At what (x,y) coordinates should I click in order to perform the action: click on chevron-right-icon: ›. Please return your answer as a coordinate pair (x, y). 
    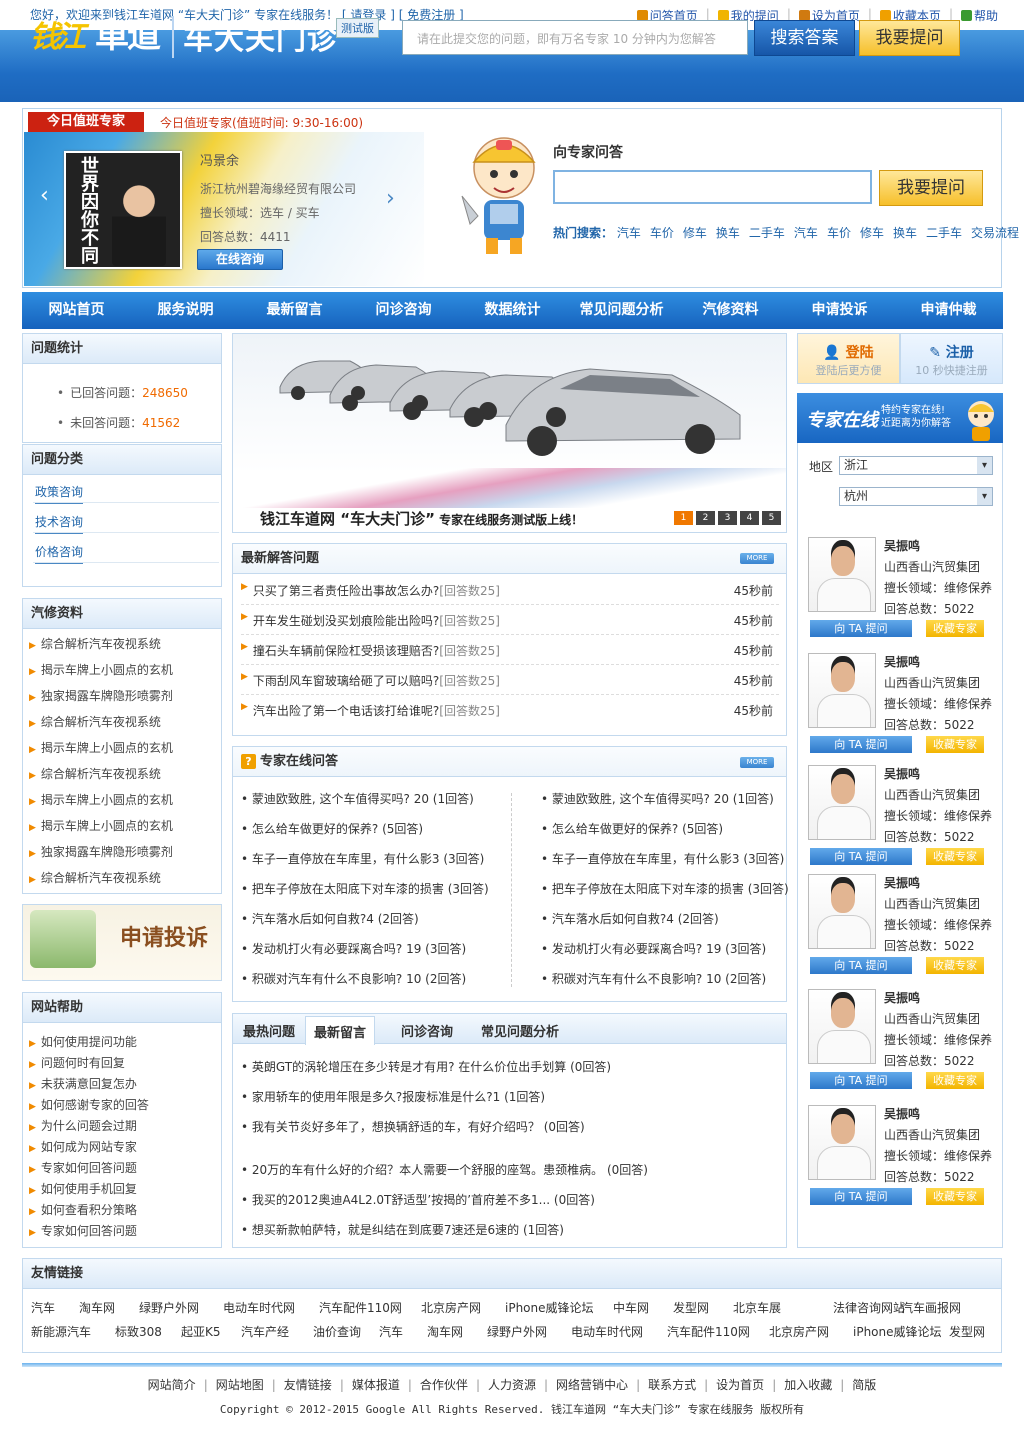
    Looking at the image, I should click on (390, 198).